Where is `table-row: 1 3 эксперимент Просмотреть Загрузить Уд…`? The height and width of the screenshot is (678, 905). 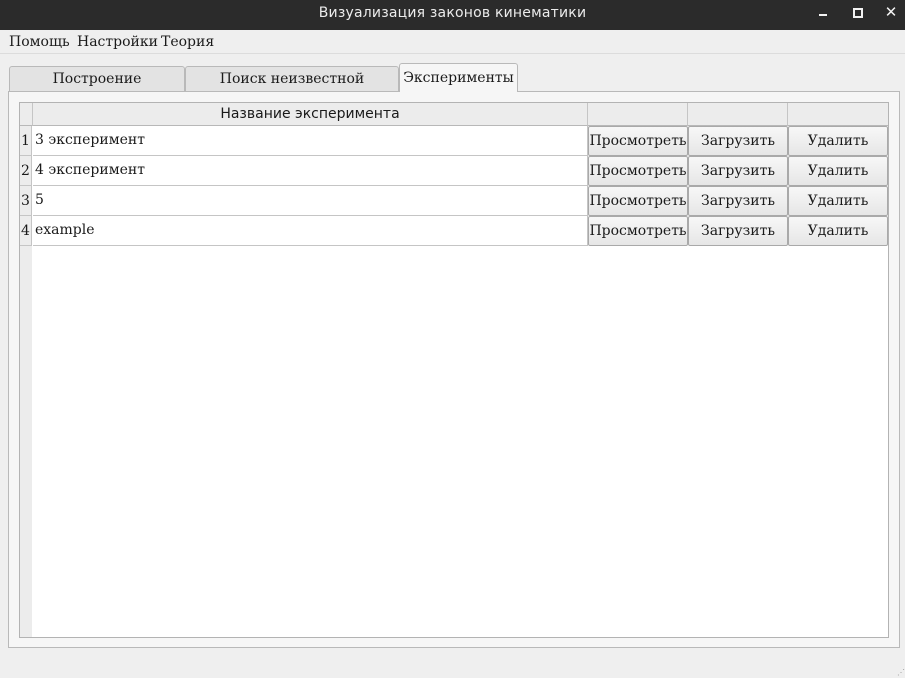
table-row: 1 3 эксперимент Просмотреть Загрузить Уд… is located at coordinates (454, 141).